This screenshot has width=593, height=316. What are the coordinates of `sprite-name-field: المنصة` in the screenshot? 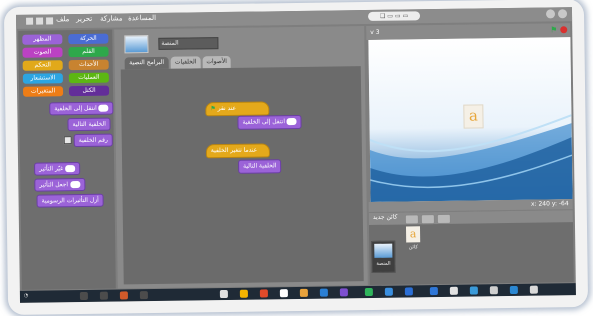 It's located at (188, 43).